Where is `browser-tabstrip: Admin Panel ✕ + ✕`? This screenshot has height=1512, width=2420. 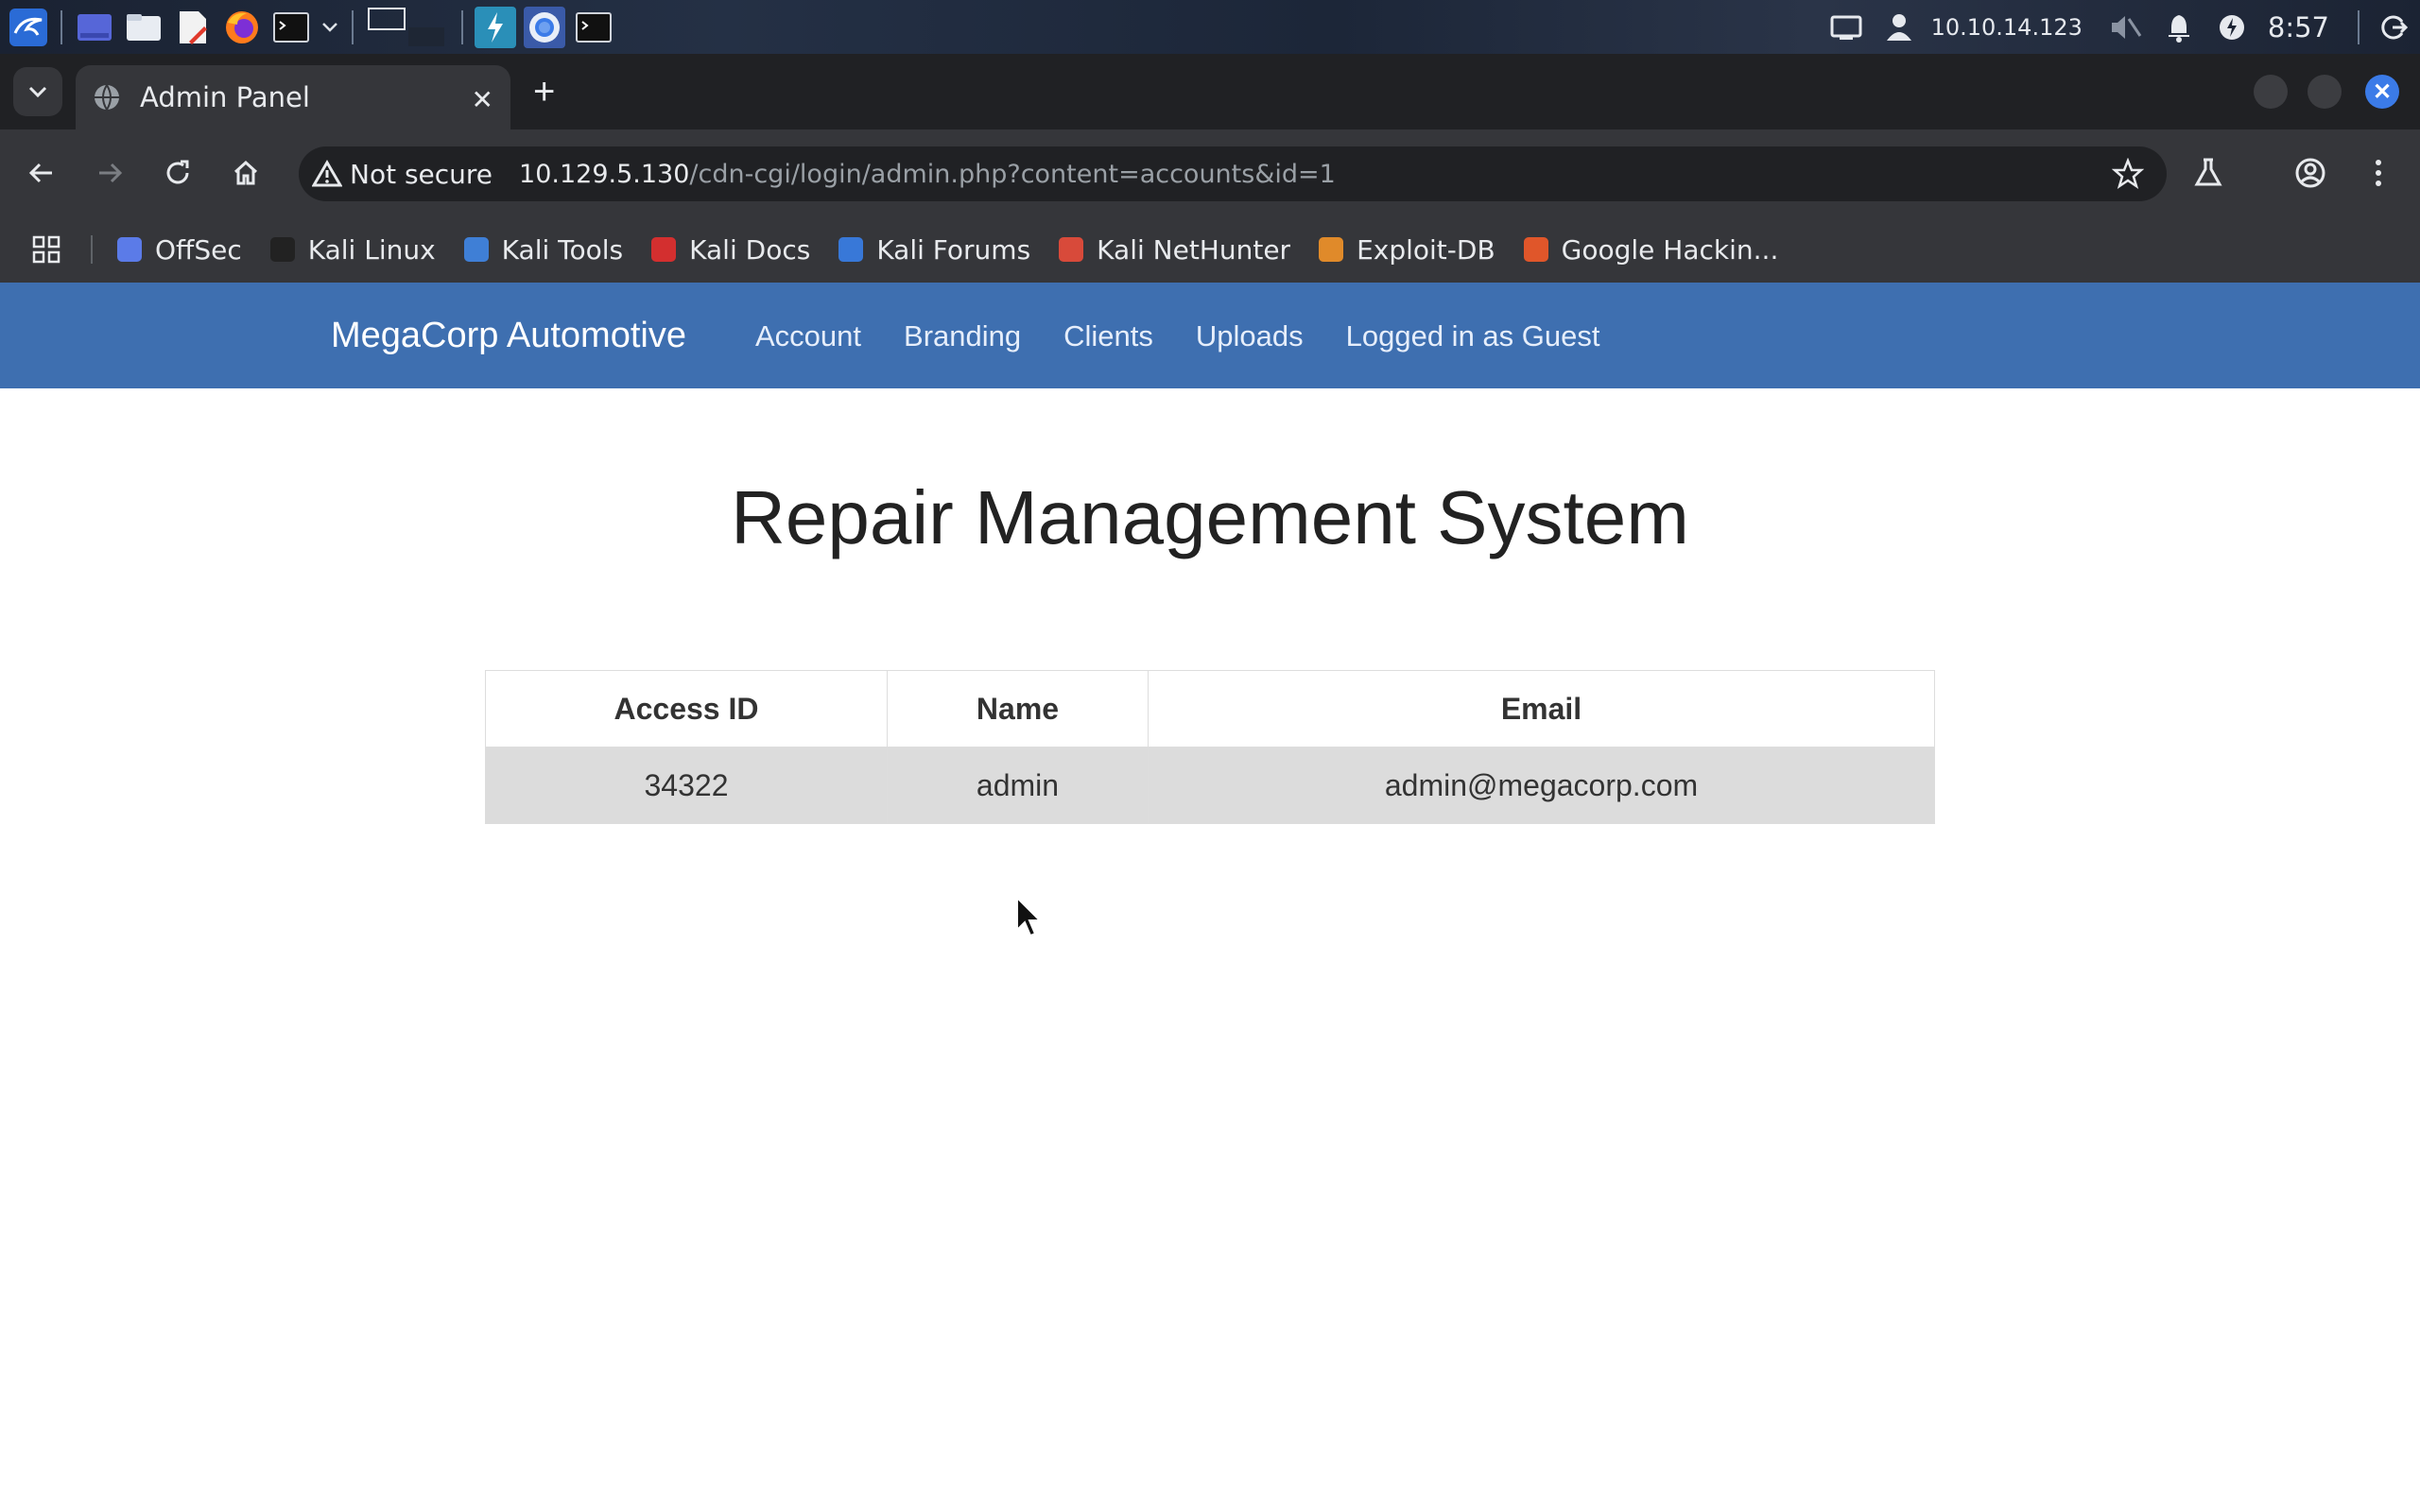 browser-tabstrip: Admin Panel ✕ + ✕ is located at coordinates (1210, 91).